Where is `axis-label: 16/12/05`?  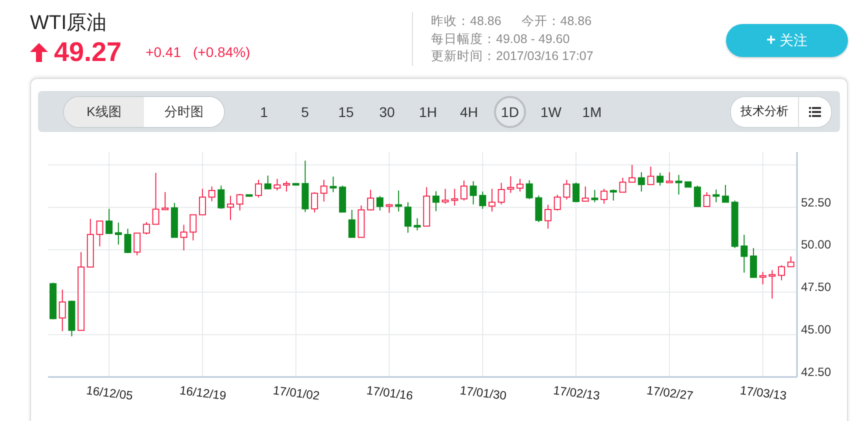
axis-label: 16/12/05 is located at coordinates (110, 393).